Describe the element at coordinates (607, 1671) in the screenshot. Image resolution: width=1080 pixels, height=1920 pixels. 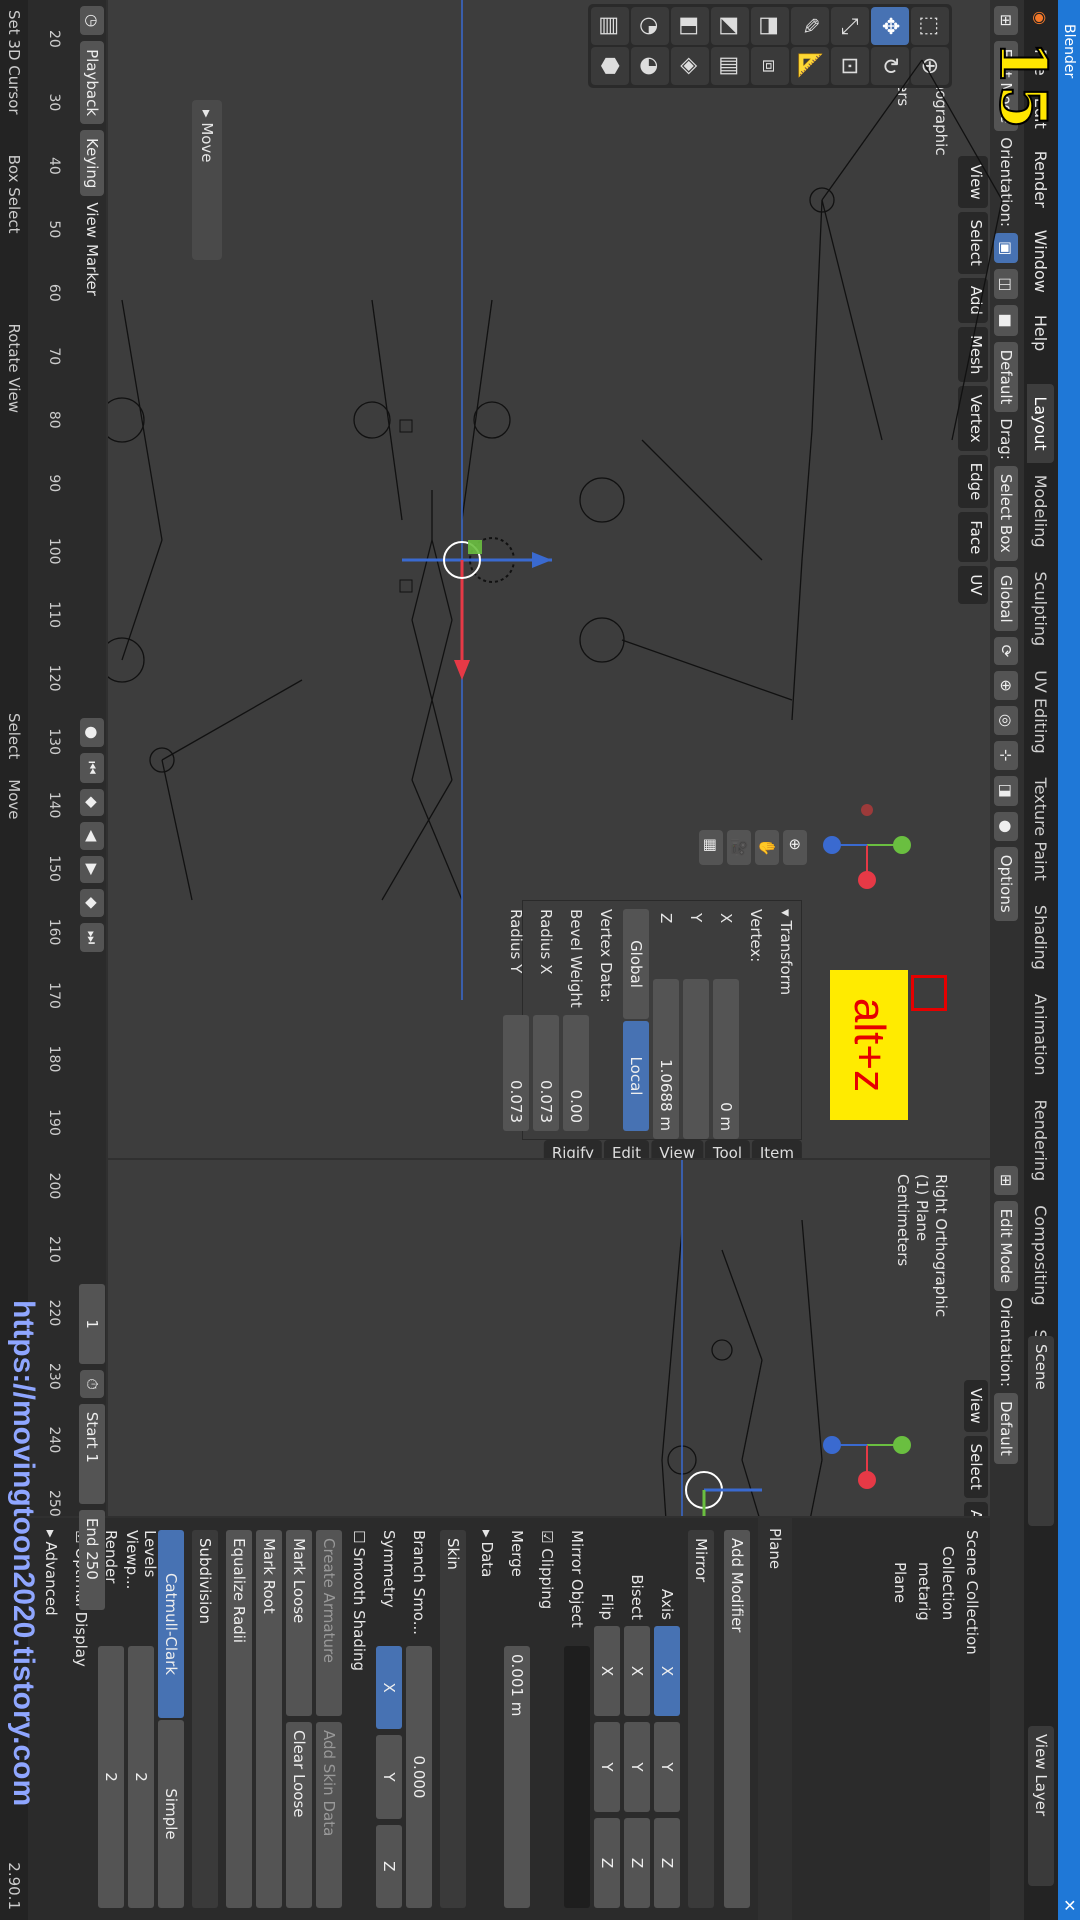
I see `mirror-flip-x: X` at that location.